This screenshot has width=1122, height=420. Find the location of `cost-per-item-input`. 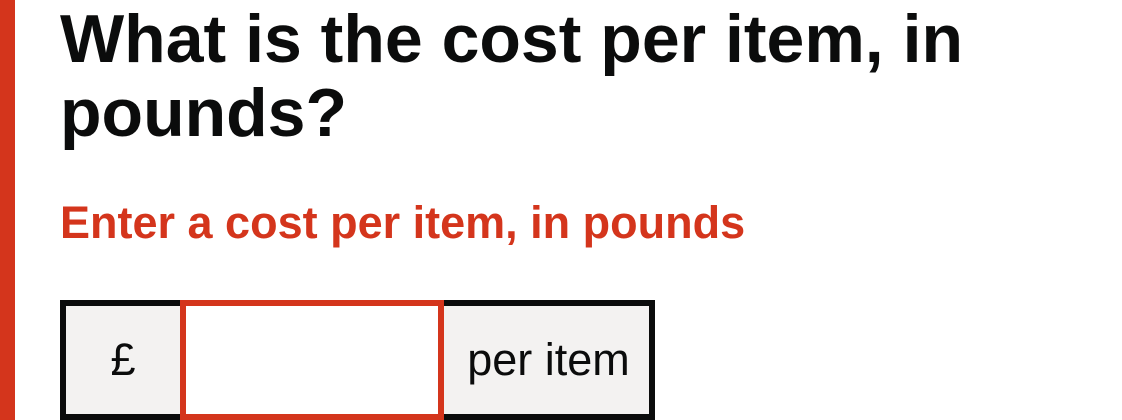

cost-per-item-input is located at coordinates (312, 360).